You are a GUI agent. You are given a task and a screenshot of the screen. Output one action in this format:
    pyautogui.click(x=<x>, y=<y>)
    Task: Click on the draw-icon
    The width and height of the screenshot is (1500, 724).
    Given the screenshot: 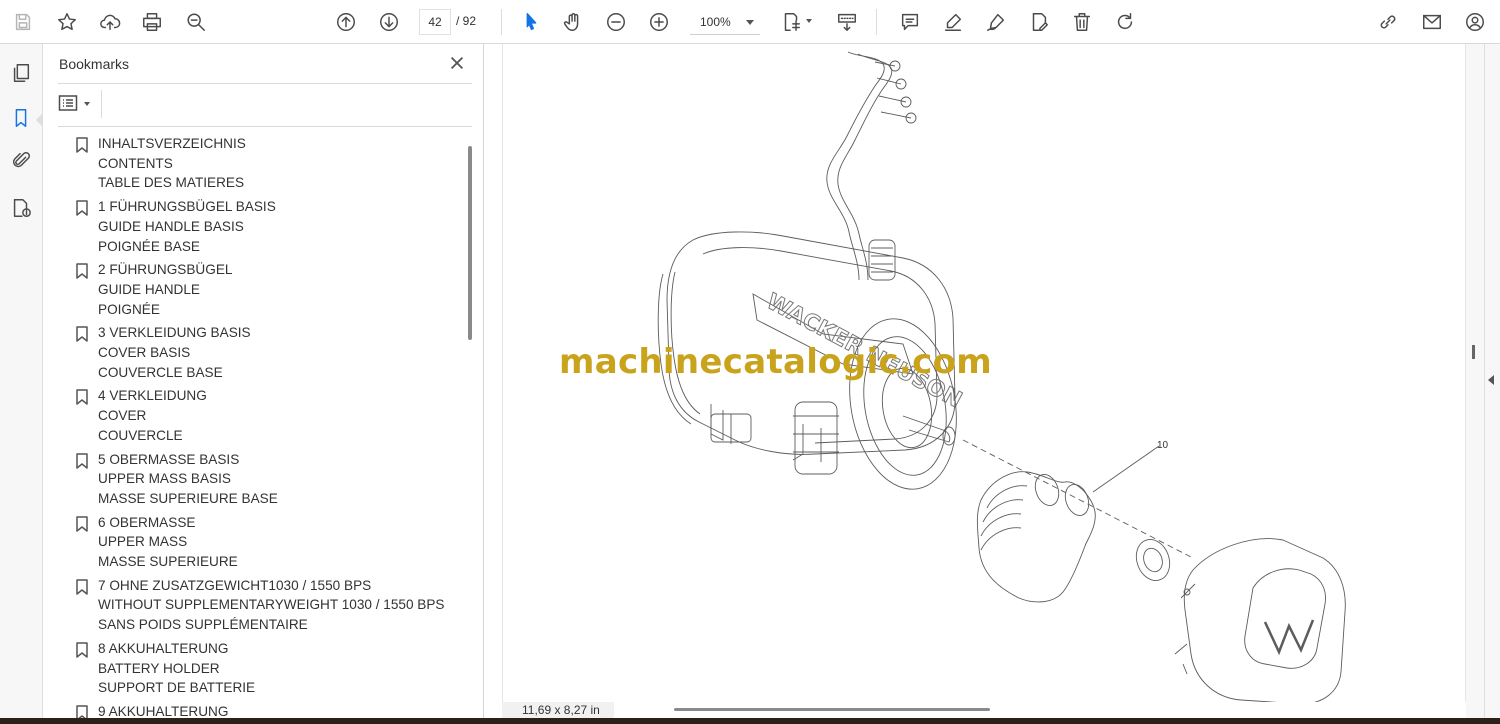 What is the action you would take?
    pyautogui.click(x=996, y=22)
    